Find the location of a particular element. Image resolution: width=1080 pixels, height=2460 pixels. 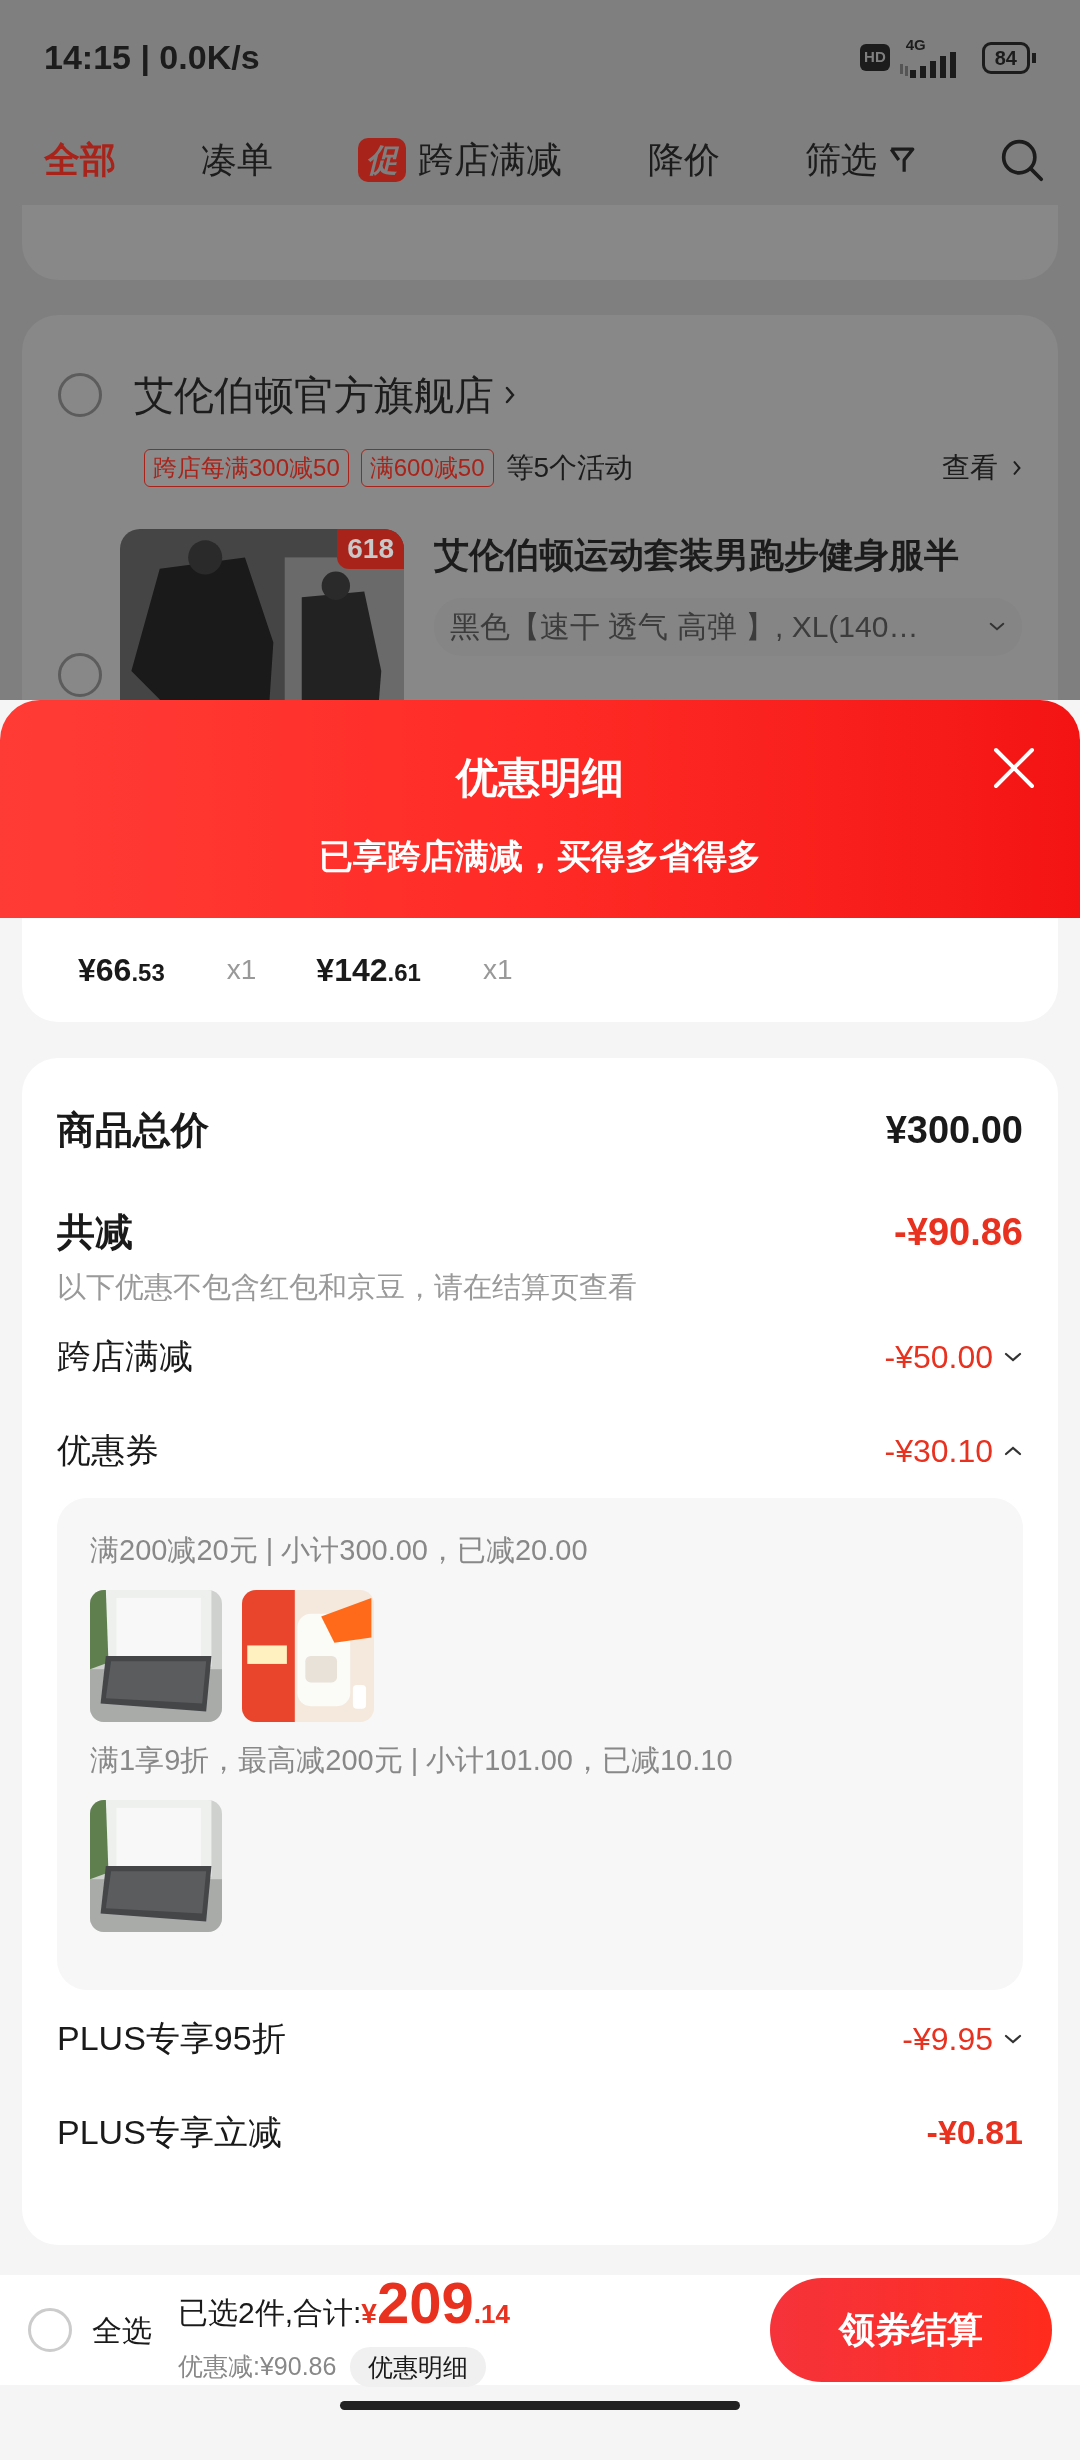

discount-label: PLUS专享立减 is located at coordinates (169, 2132).